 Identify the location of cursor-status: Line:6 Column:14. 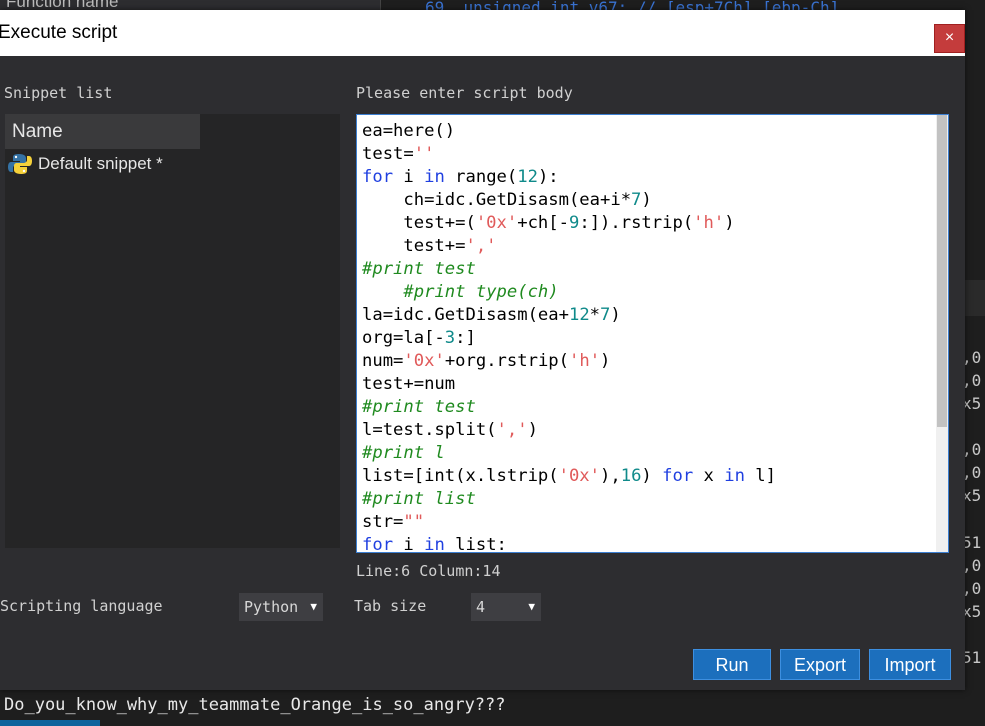
(428, 571).